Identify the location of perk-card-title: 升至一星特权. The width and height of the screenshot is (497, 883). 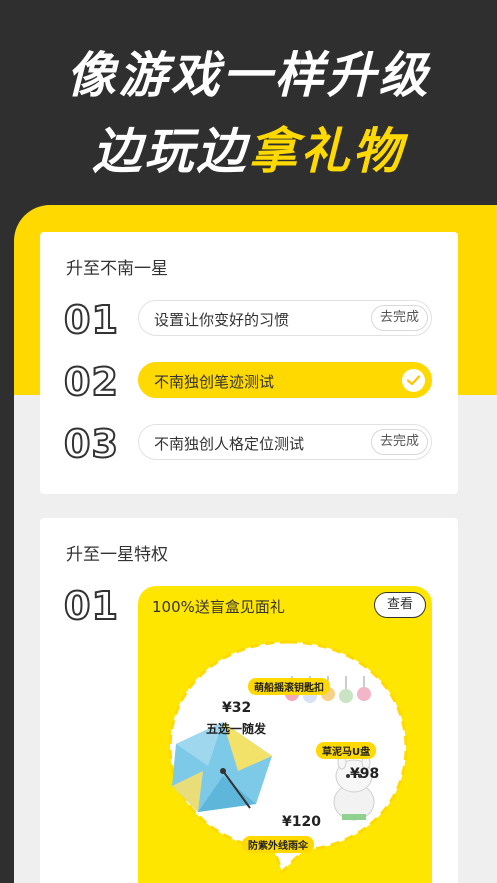
(117, 555).